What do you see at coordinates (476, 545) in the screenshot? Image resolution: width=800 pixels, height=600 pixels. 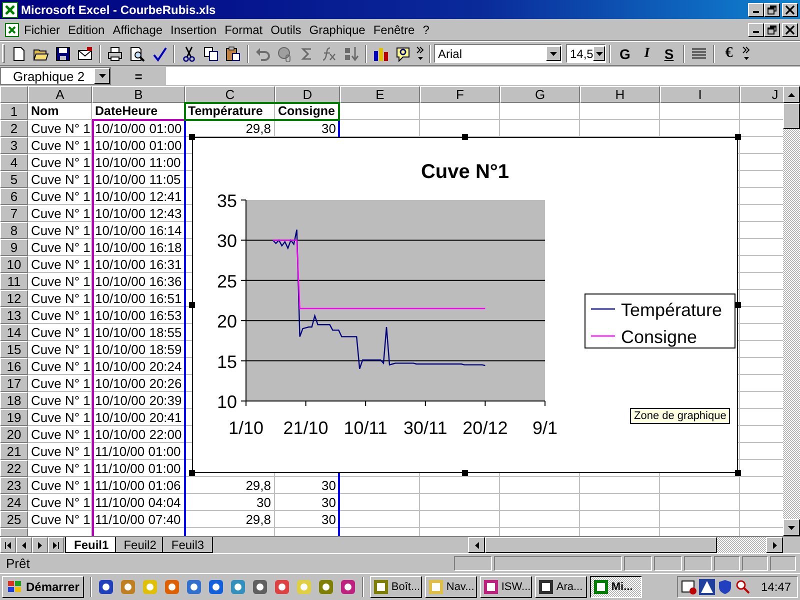 I see `scroll-left-button` at bounding box center [476, 545].